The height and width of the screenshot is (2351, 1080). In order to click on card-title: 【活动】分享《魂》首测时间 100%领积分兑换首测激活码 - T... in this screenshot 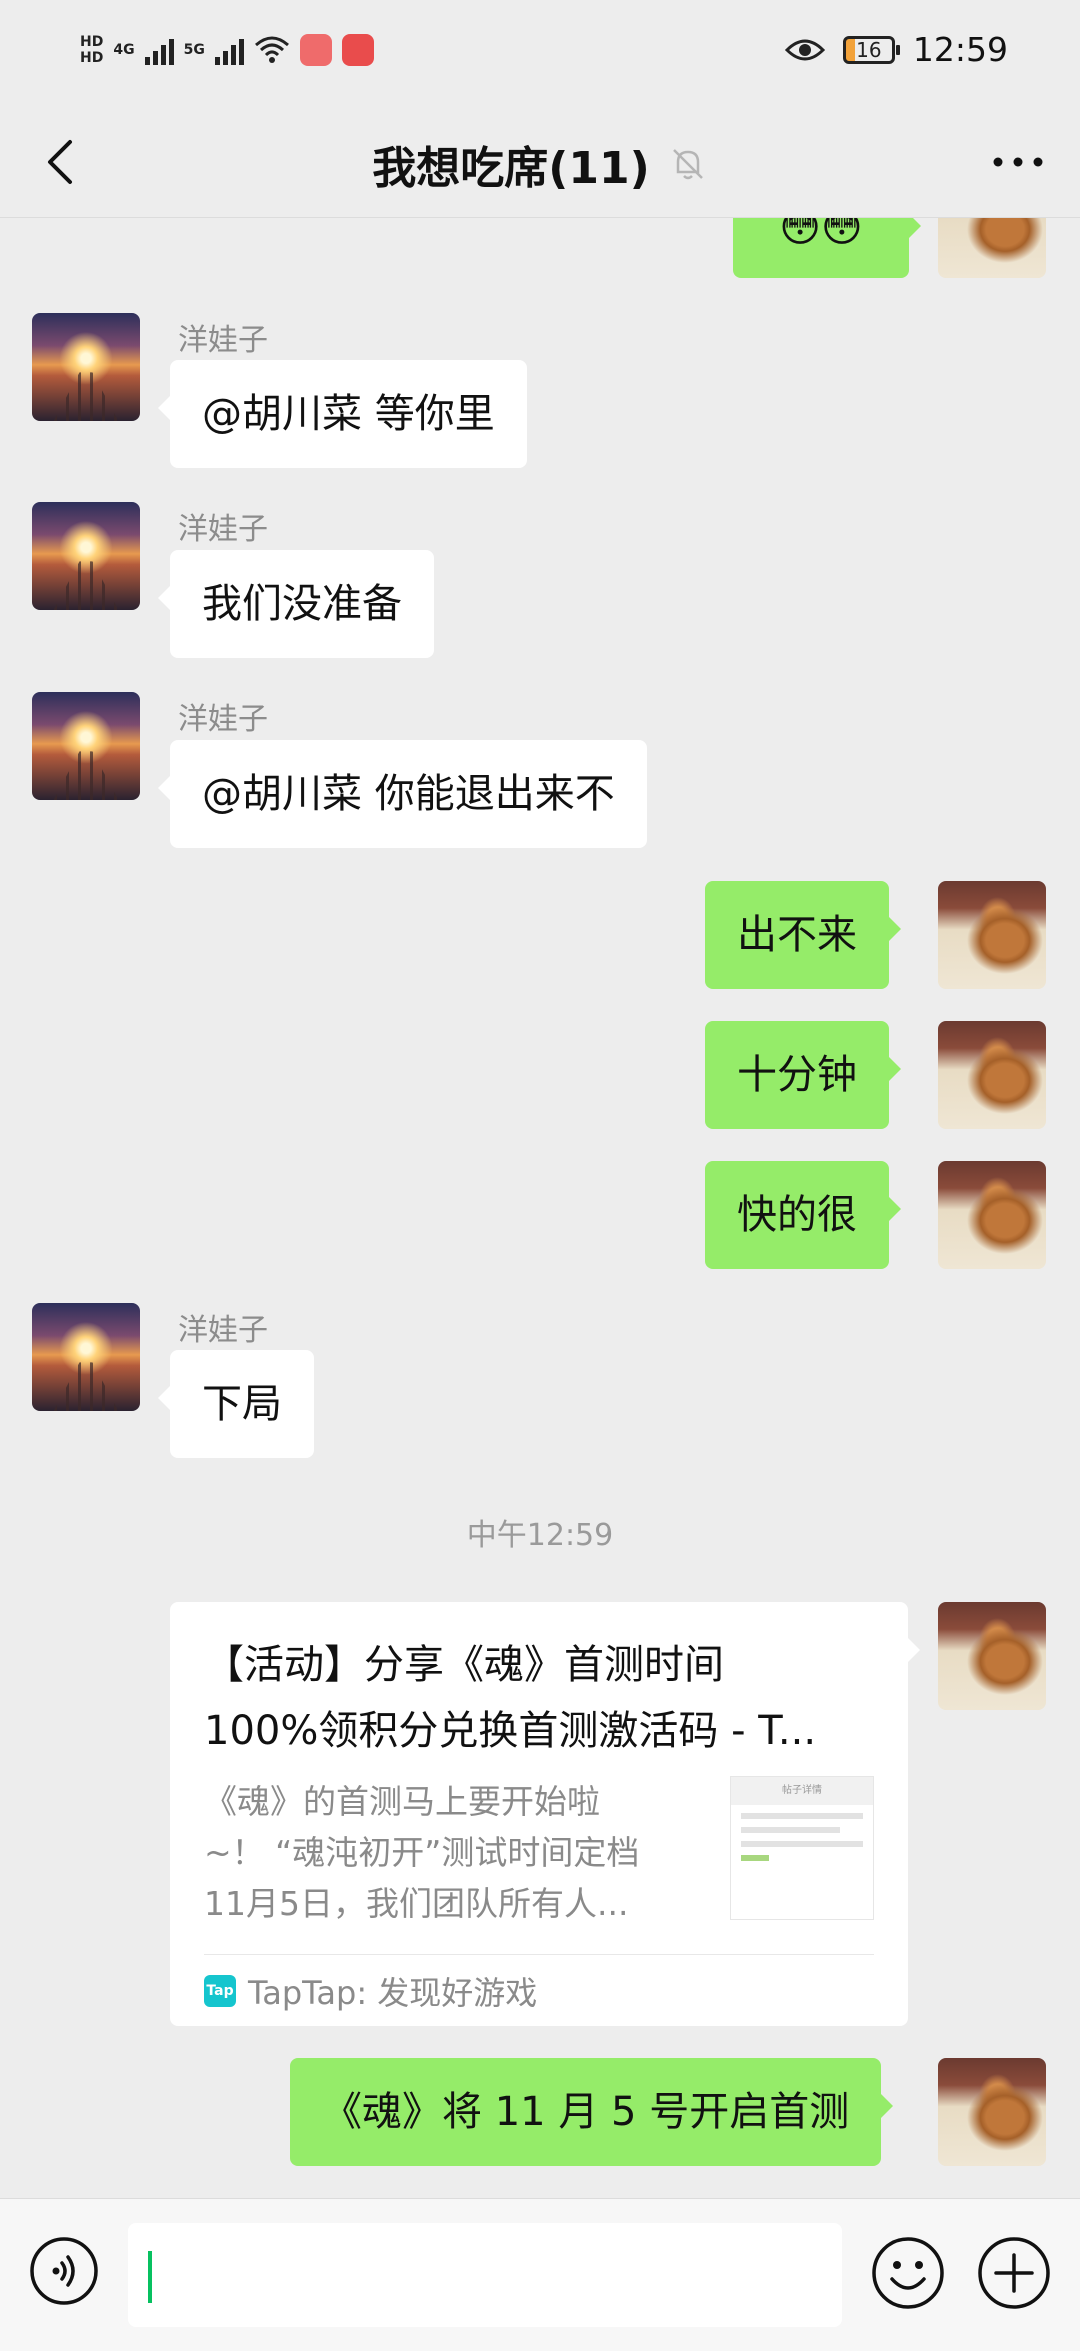, I will do `click(539, 1698)`.